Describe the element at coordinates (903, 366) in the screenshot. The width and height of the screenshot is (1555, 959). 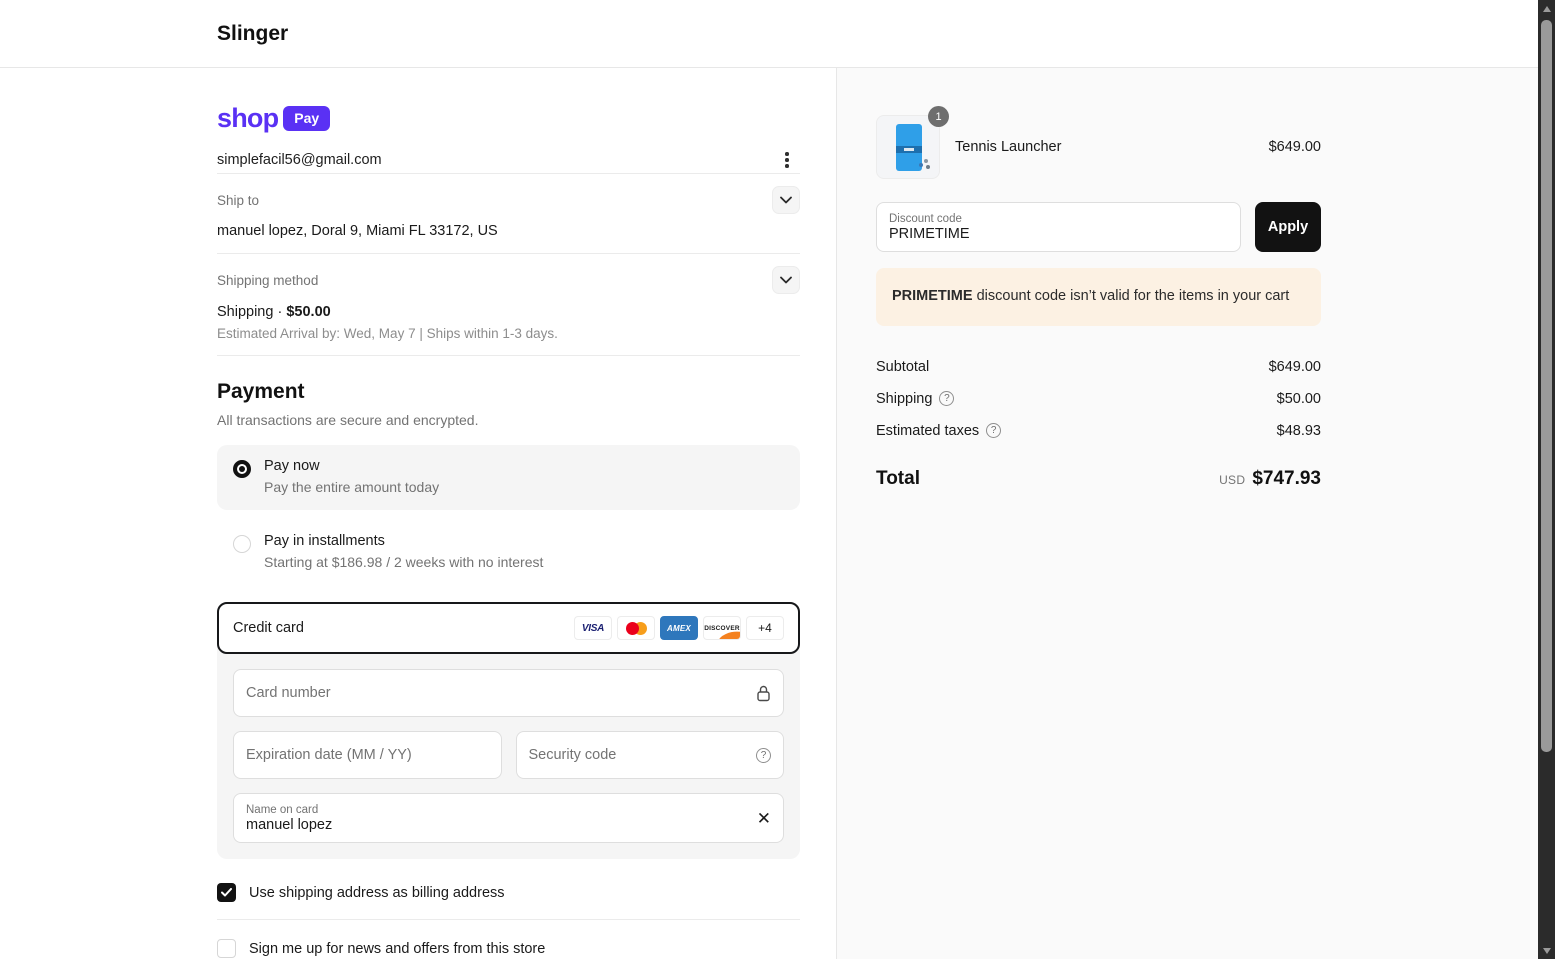
I see `subtotal-label: Subtotal` at that location.